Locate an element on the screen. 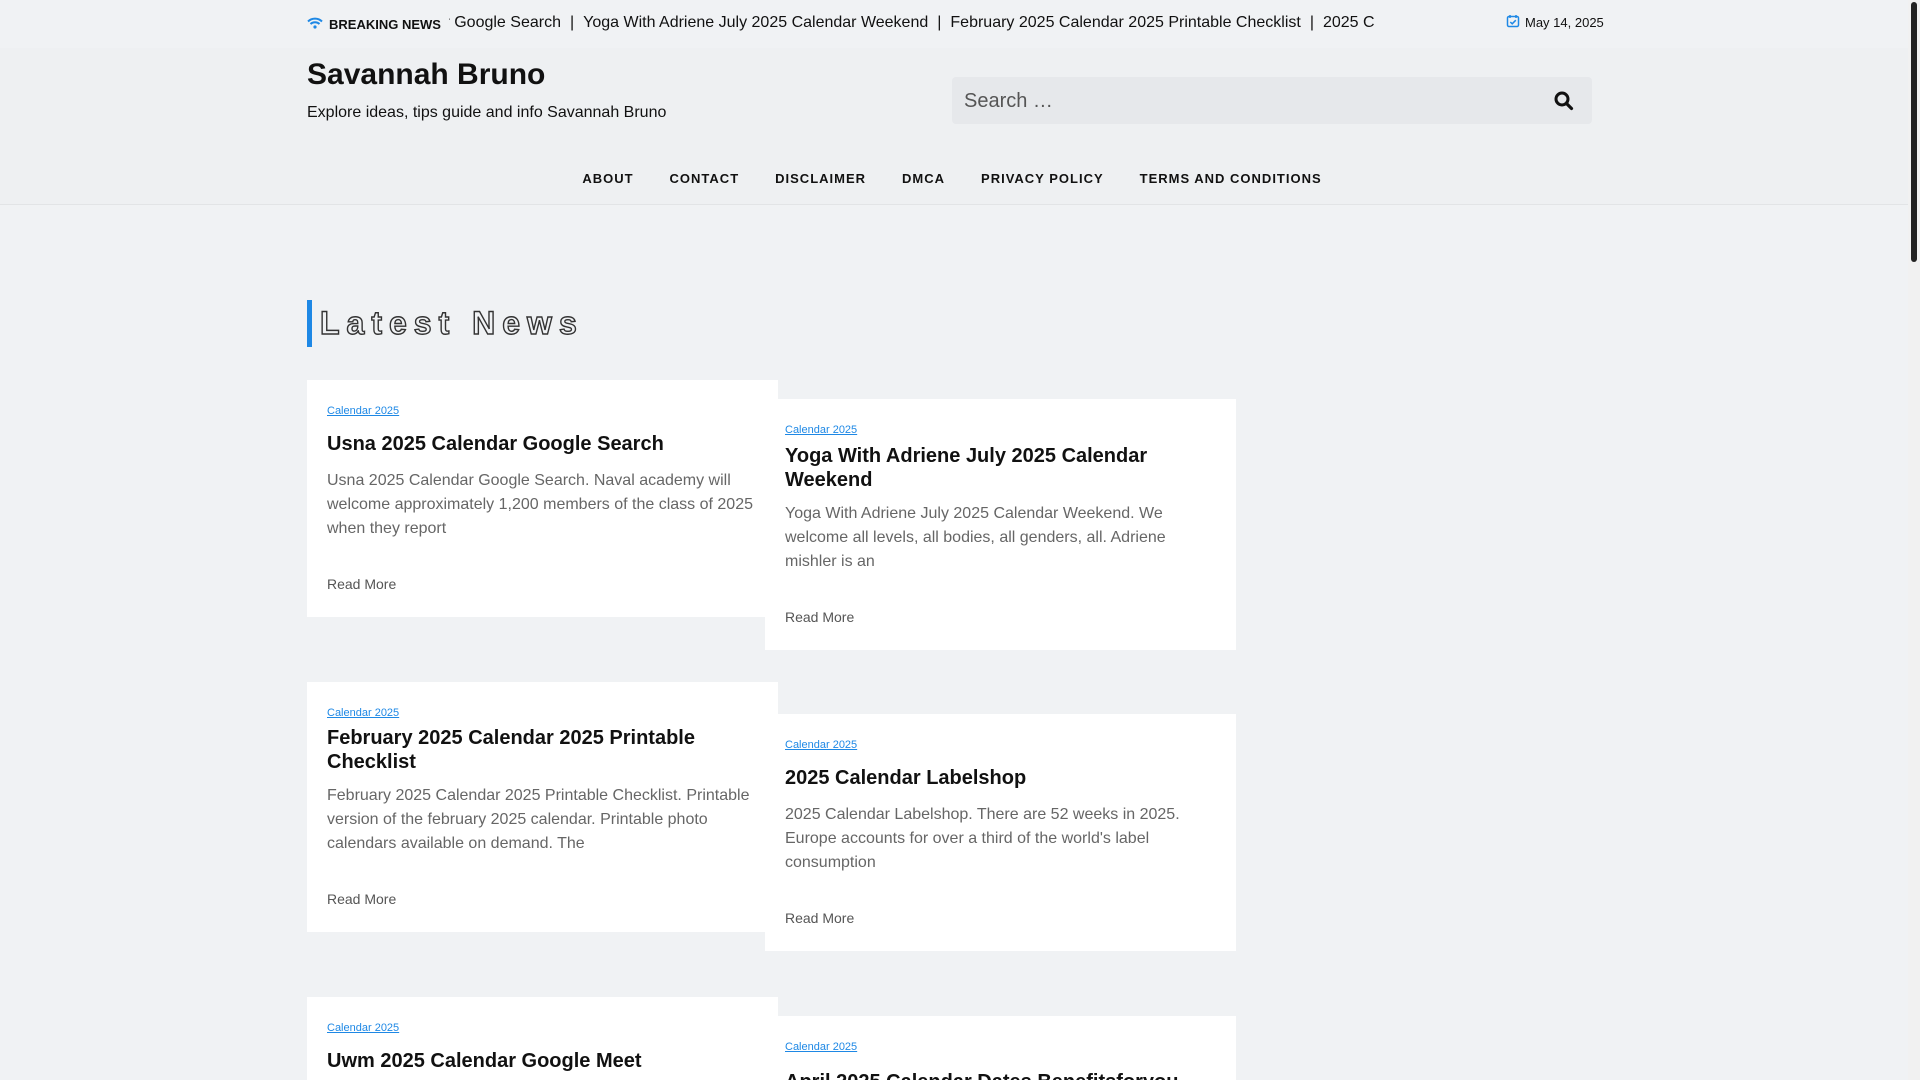 The image size is (1920, 1080). current-date: May 14, 2025 is located at coordinates (1555, 22).